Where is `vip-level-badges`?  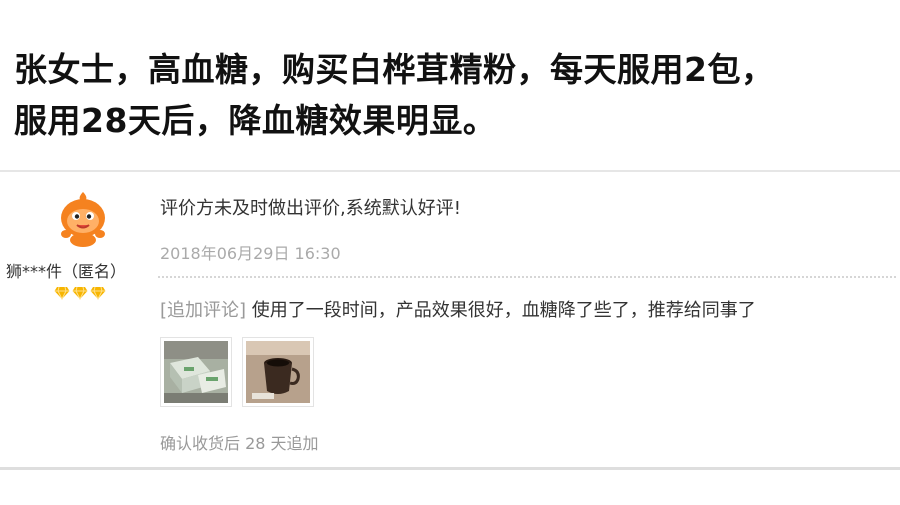 vip-level-badges is located at coordinates (80, 293).